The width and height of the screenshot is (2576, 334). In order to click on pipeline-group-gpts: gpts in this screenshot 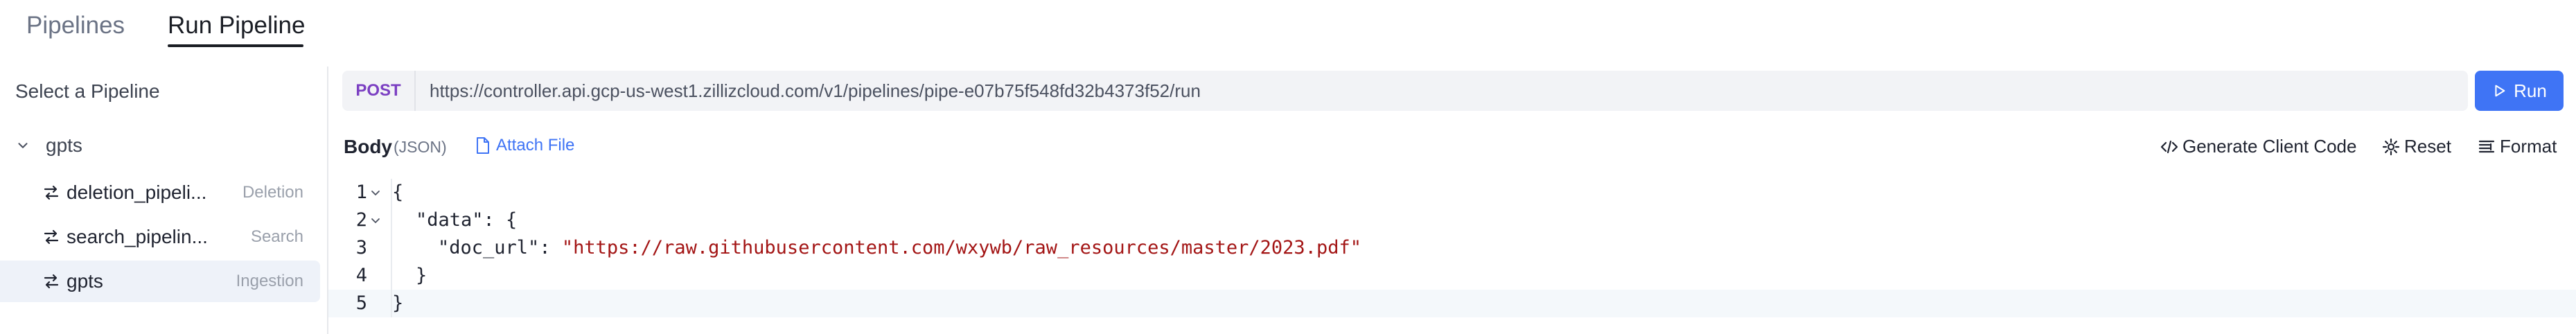, I will do `click(49, 145)`.